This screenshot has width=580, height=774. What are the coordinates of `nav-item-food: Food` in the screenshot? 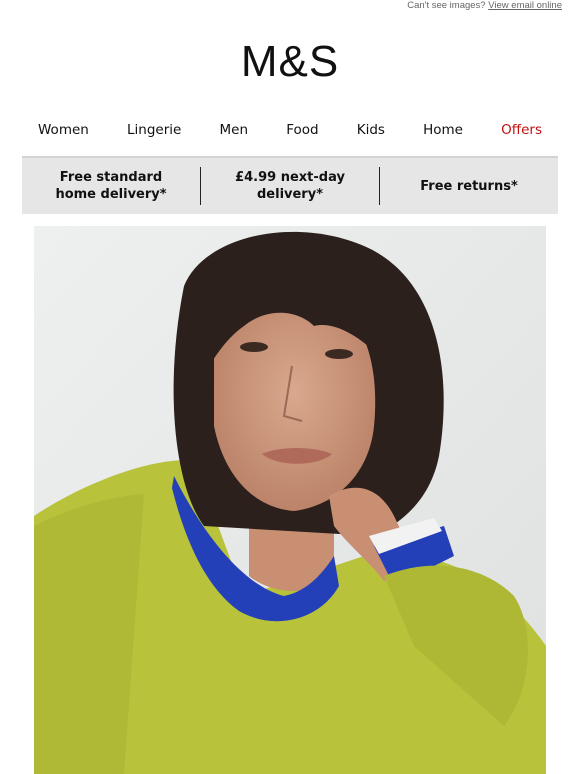 It's located at (302, 130).